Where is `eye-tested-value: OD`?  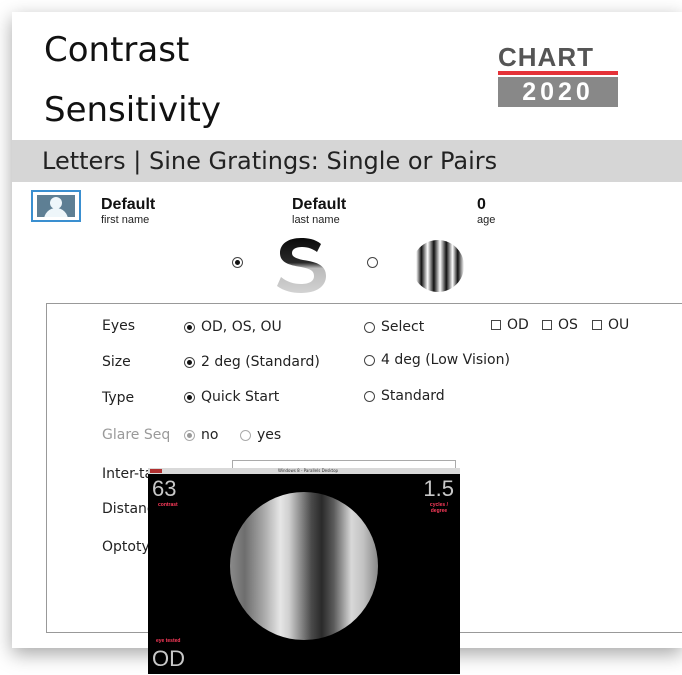
eye-tested-value: OD is located at coordinates (168, 658).